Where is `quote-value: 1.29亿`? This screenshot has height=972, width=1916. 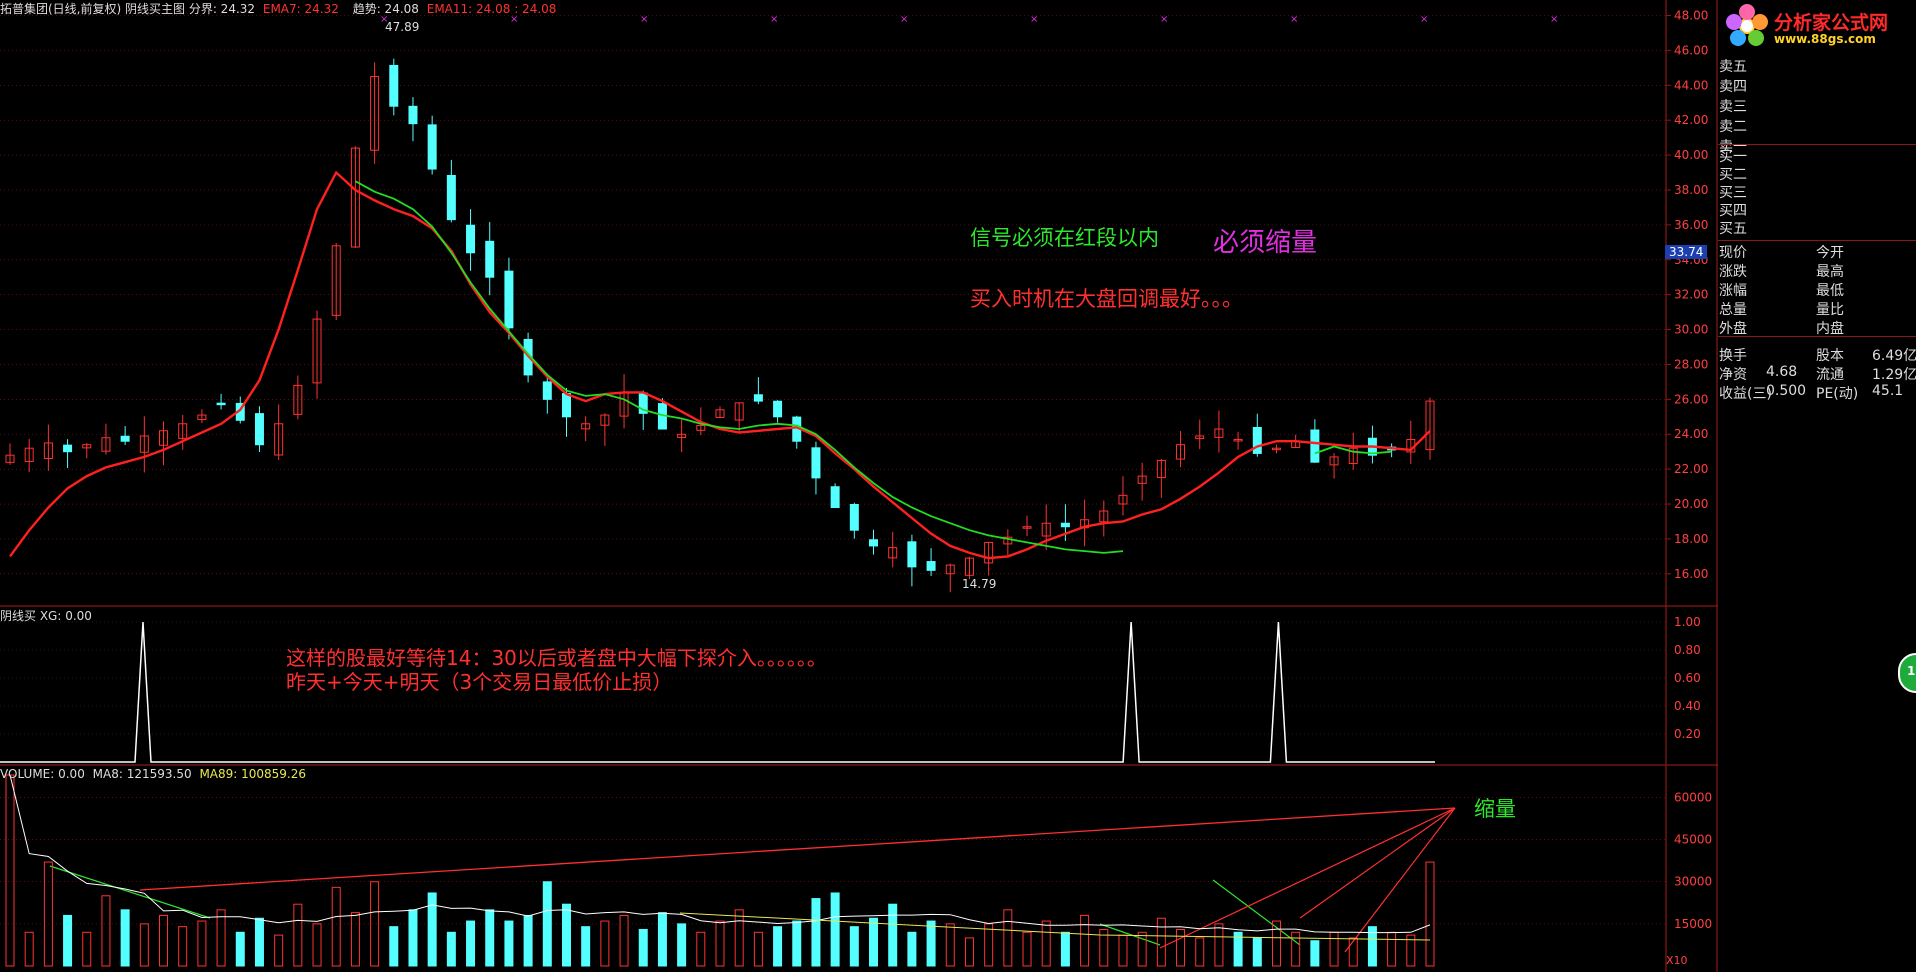
quote-value: 1.29亿 is located at coordinates (1894, 375).